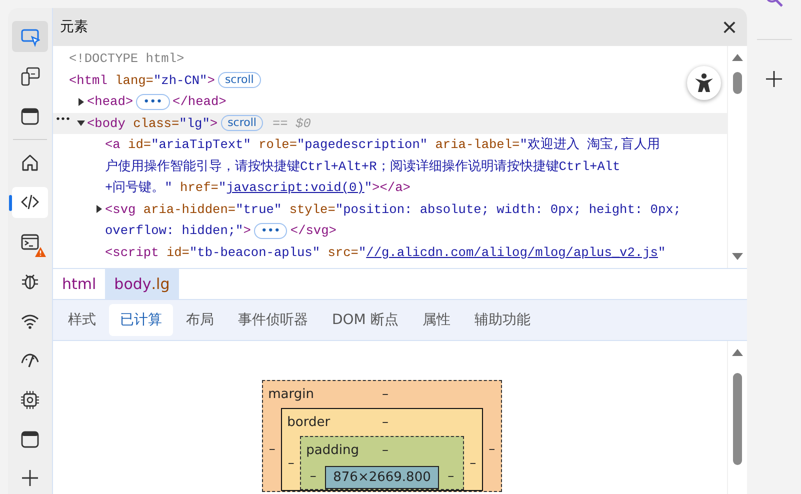 This screenshot has width=801, height=494. I want to click on tab: 布局, so click(200, 320).